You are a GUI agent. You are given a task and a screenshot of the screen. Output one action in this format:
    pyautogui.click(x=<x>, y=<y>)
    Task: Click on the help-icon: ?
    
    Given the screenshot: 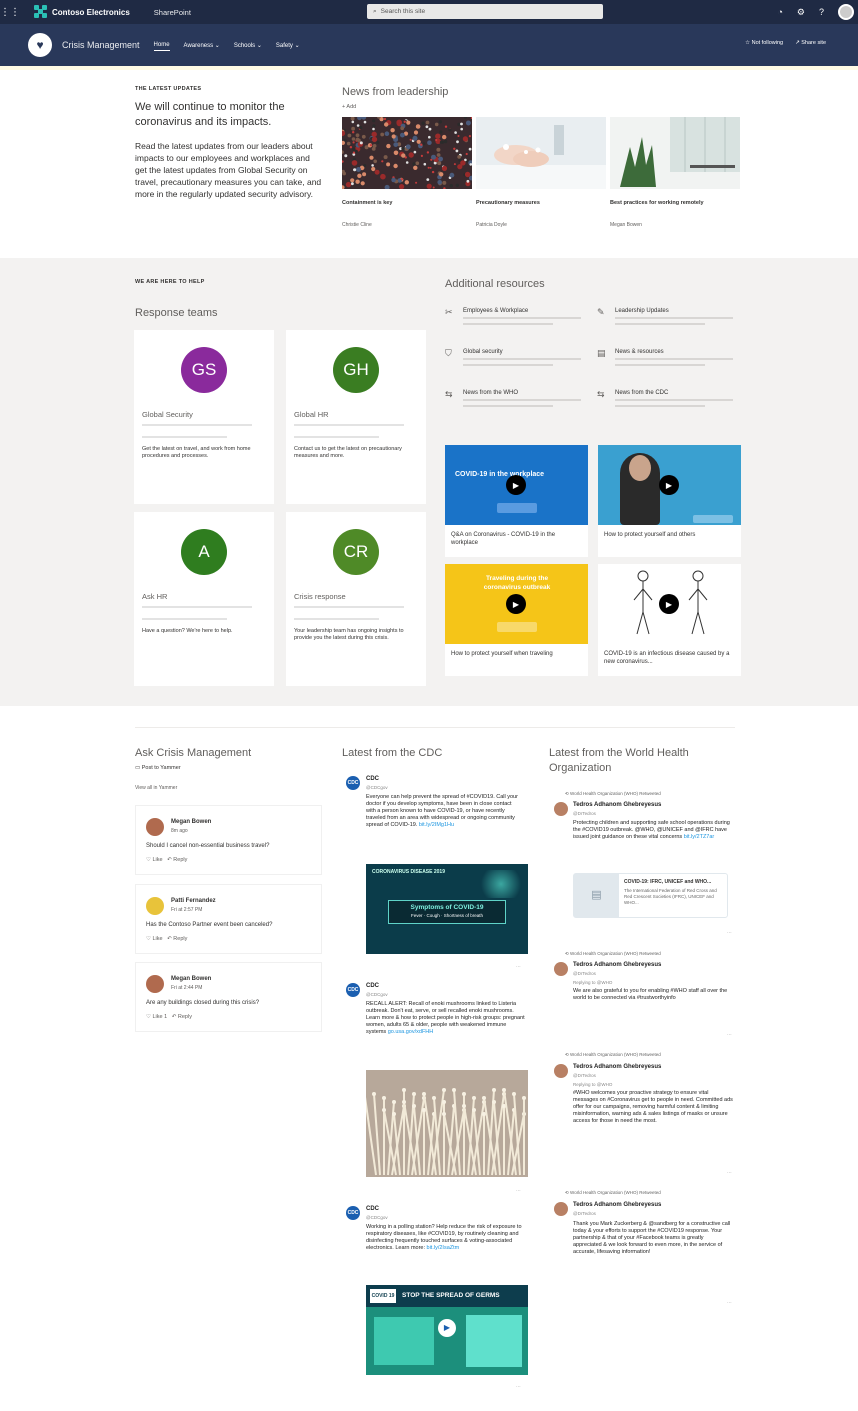 What is the action you would take?
    pyautogui.click(x=821, y=12)
    